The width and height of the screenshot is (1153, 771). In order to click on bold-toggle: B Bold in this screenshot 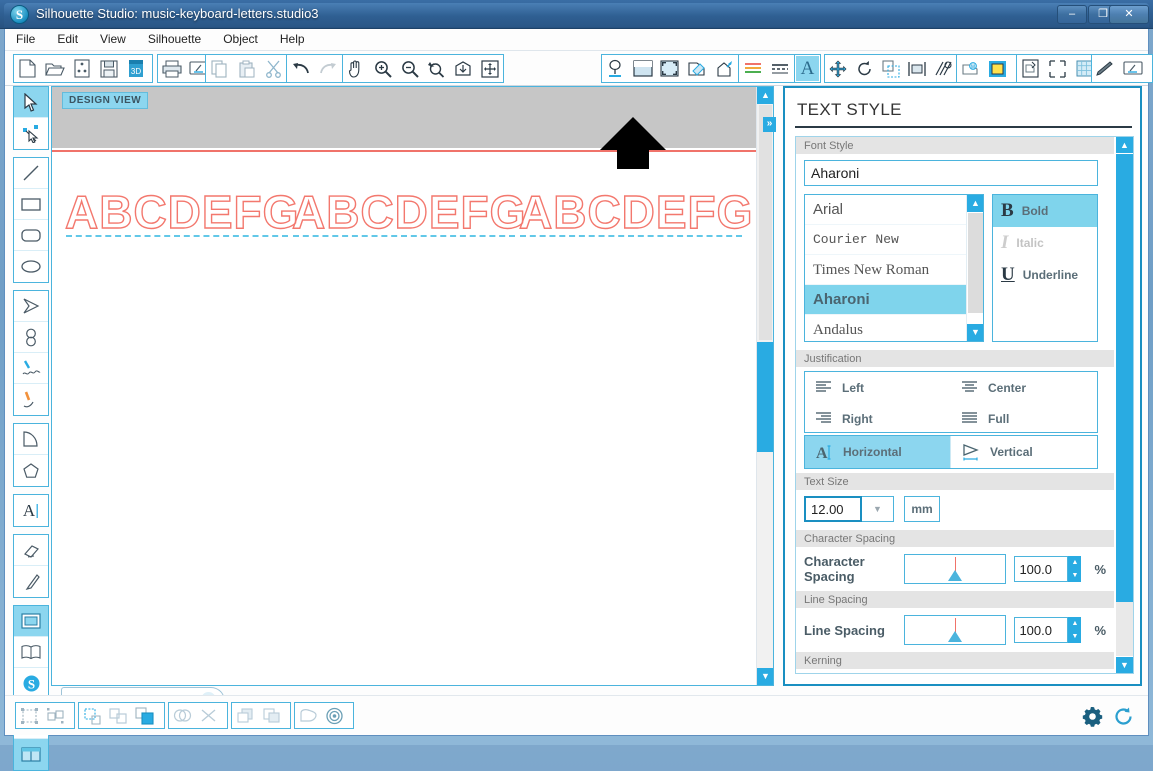, I will do `click(1045, 211)`.